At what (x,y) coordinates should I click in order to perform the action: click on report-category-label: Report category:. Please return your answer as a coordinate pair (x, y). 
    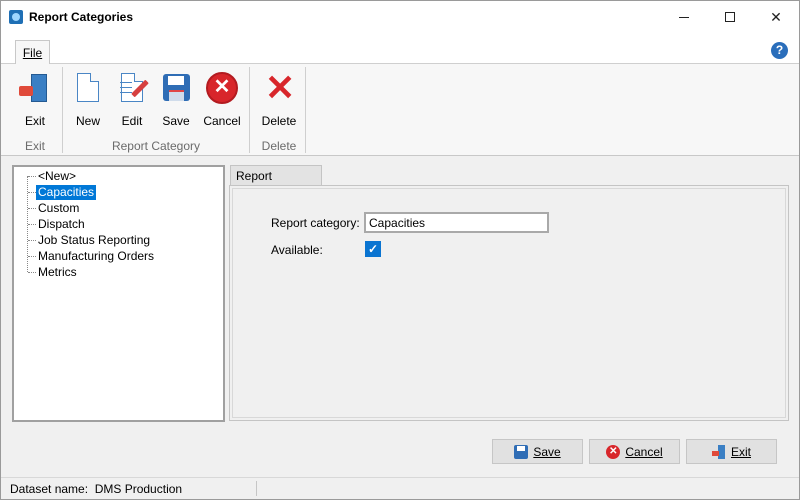
    Looking at the image, I should click on (315, 223).